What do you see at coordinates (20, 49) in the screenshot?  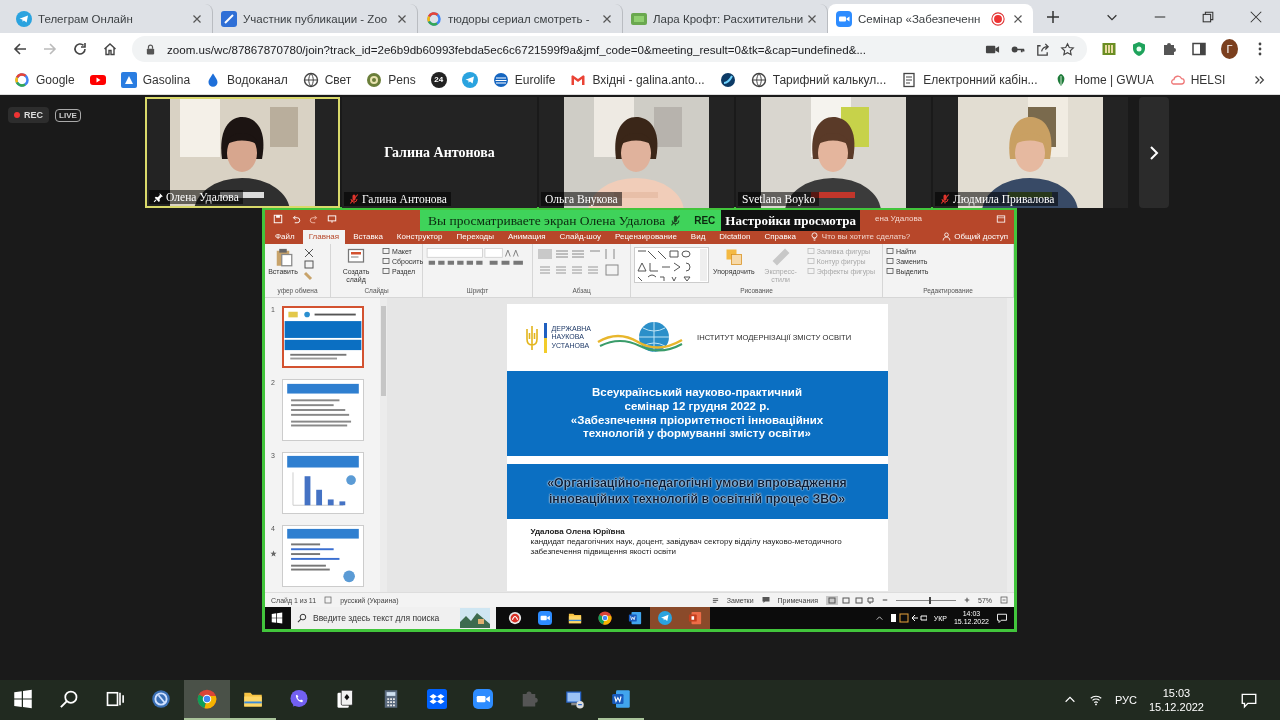 I see `back-icon` at bounding box center [20, 49].